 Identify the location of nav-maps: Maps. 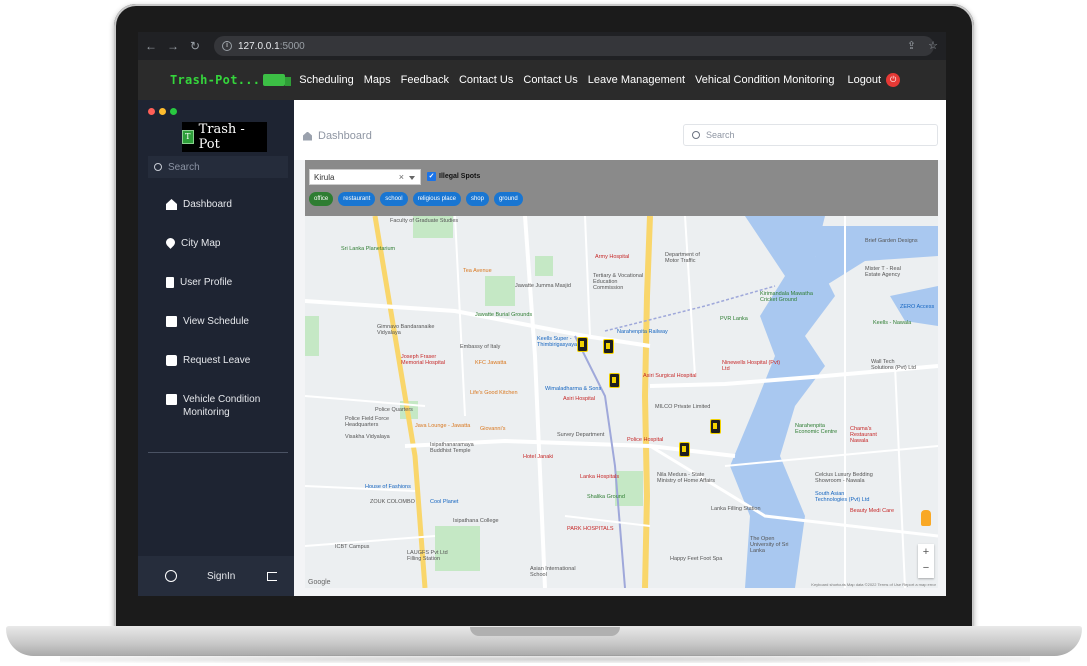
(377, 80).